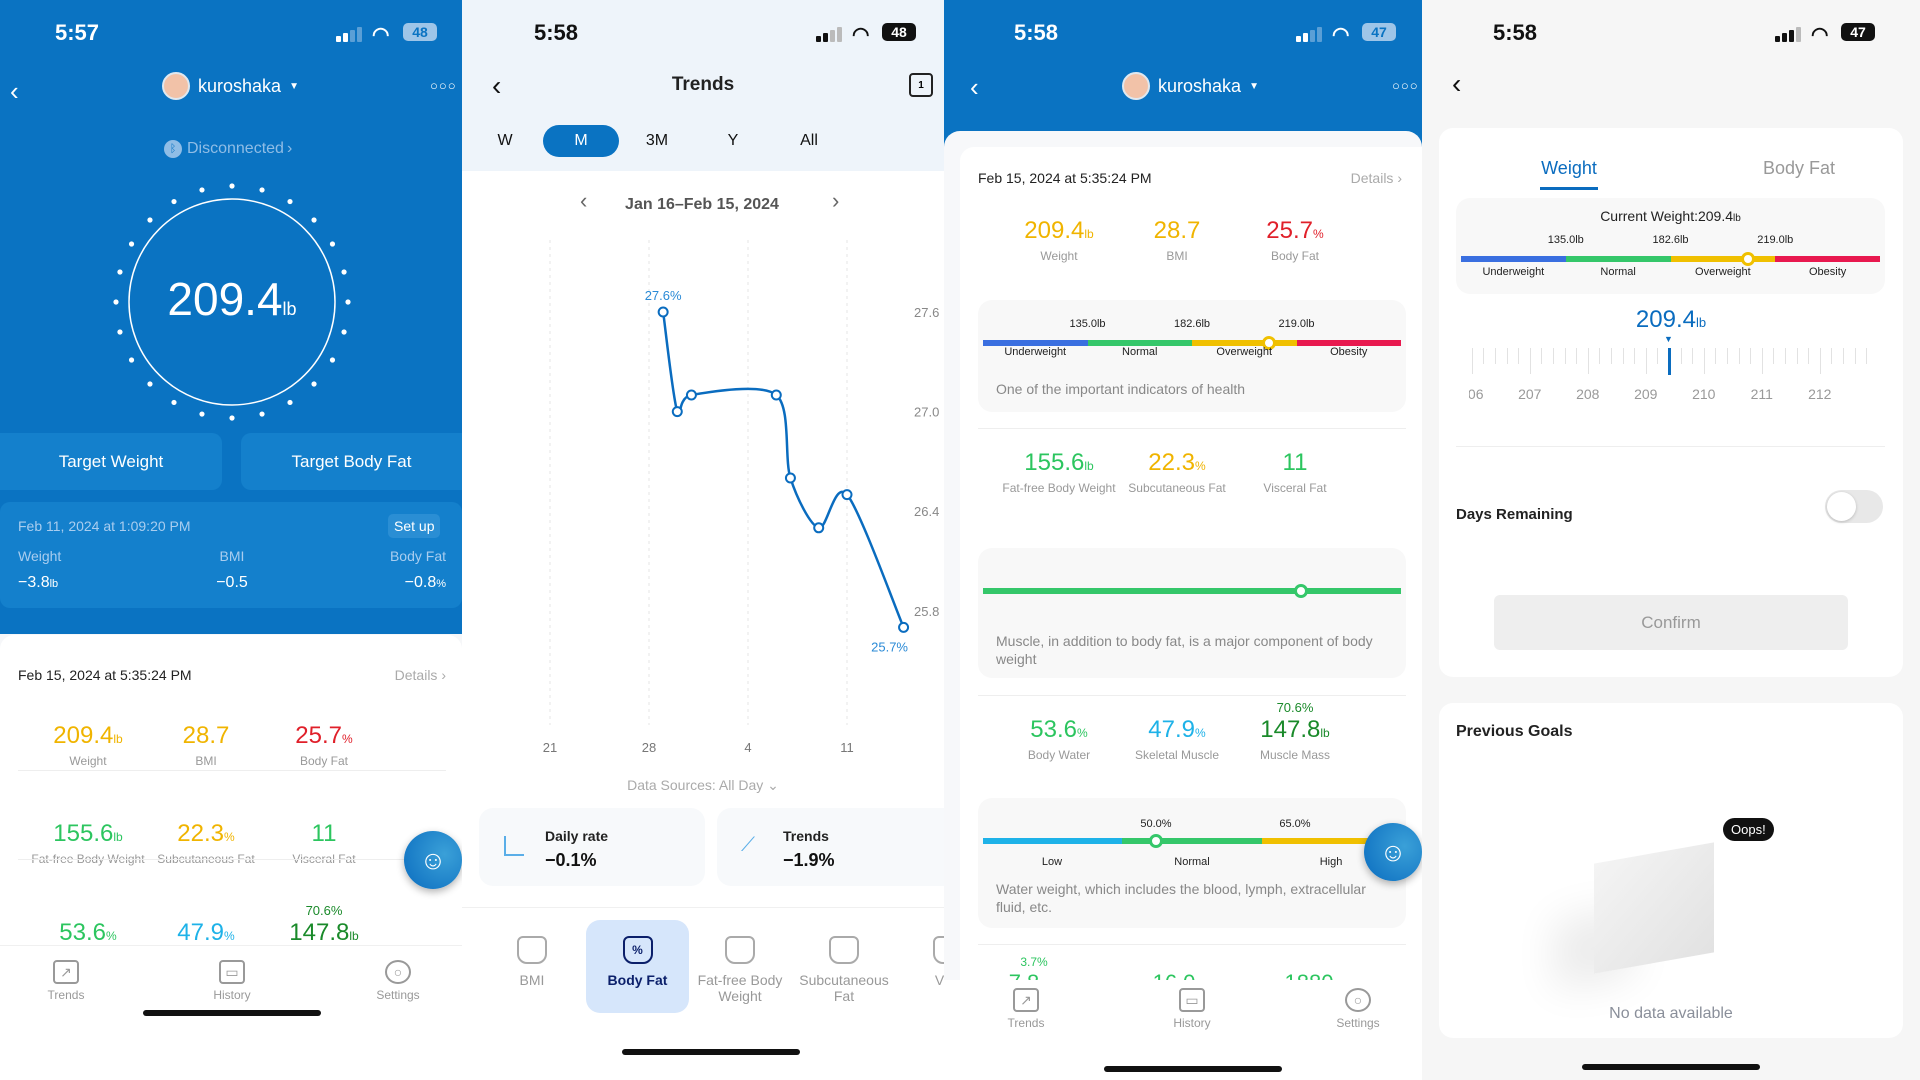  Describe the element at coordinates (414, 526) in the screenshot. I see `setup-button: Set up` at that location.